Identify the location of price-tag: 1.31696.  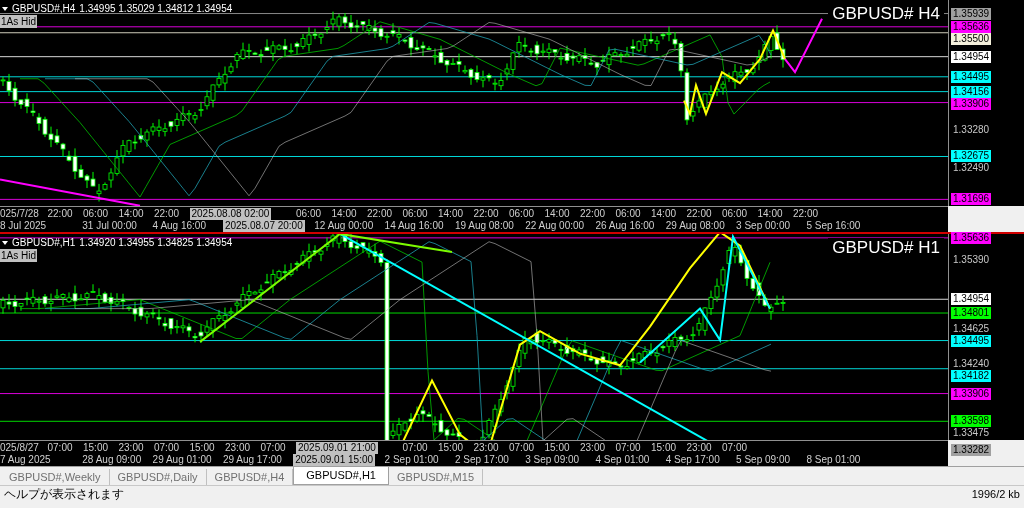
(971, 199).